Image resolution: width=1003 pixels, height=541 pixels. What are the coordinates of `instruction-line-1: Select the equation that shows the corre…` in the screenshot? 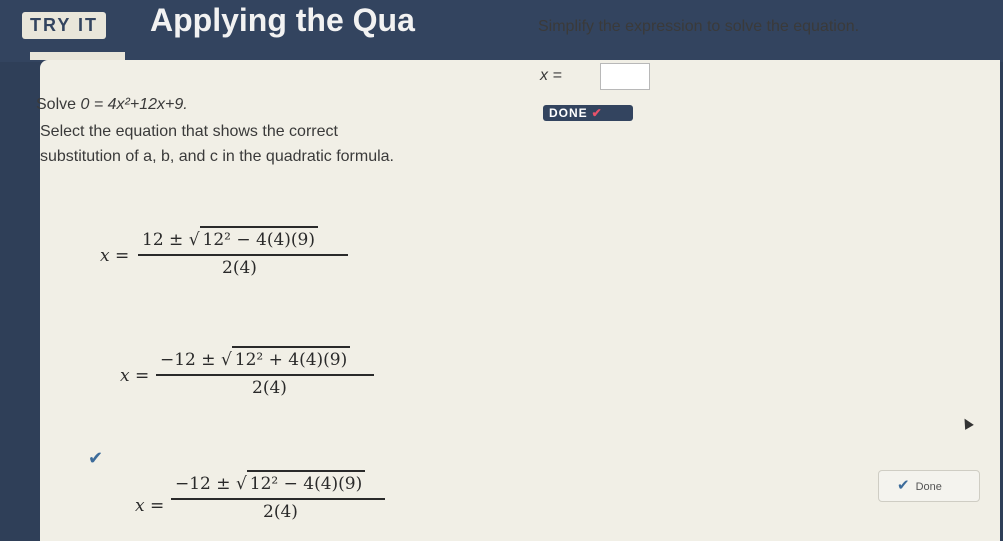 It's located at (189, 131).